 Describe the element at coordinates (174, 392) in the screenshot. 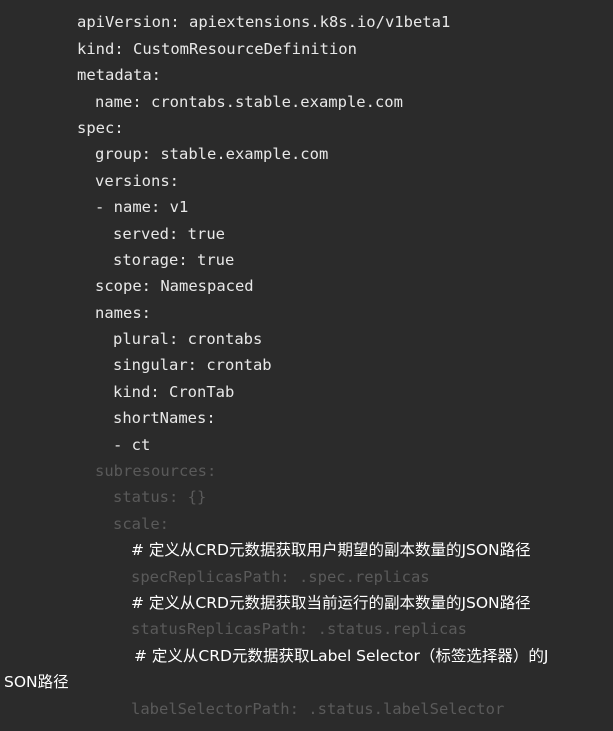

I see `code-line-names-kind: kind: CronTab` at that location.